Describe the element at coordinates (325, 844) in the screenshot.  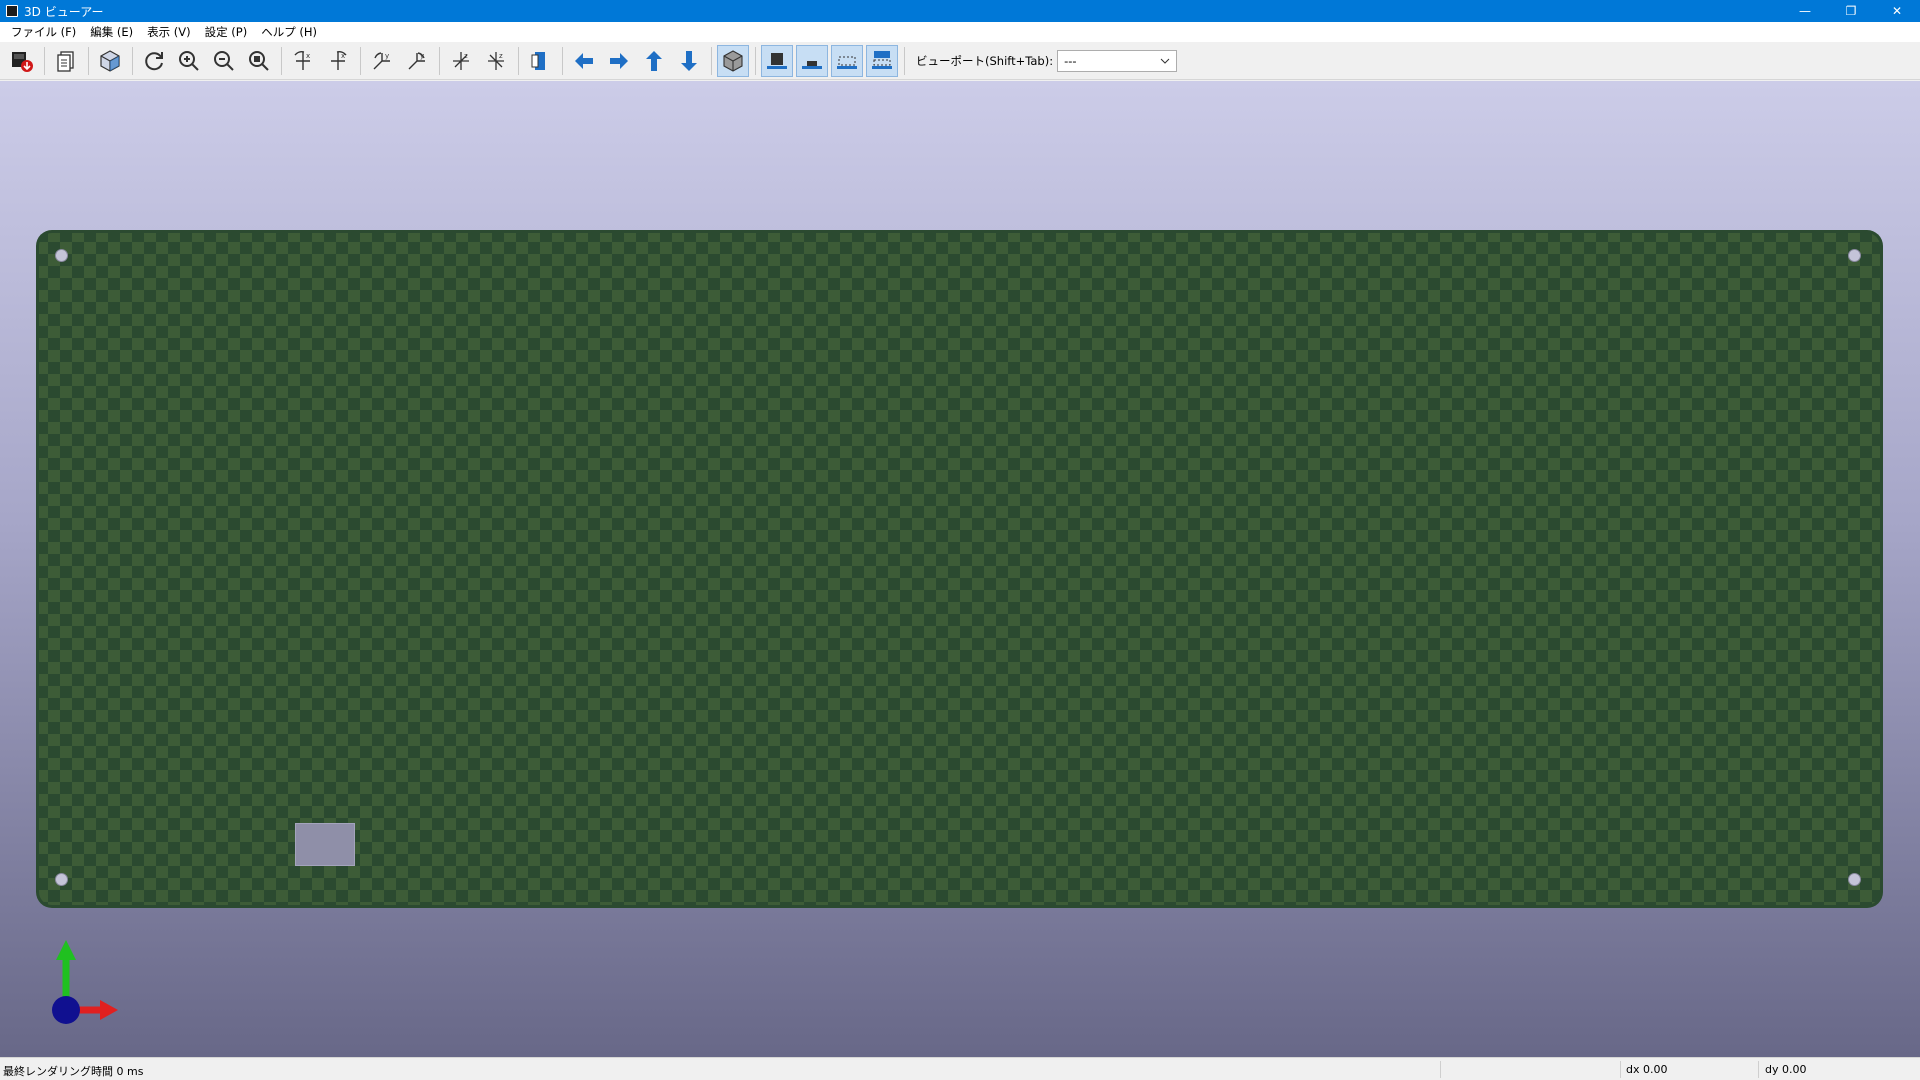
I see `pcb-pad` at that location.